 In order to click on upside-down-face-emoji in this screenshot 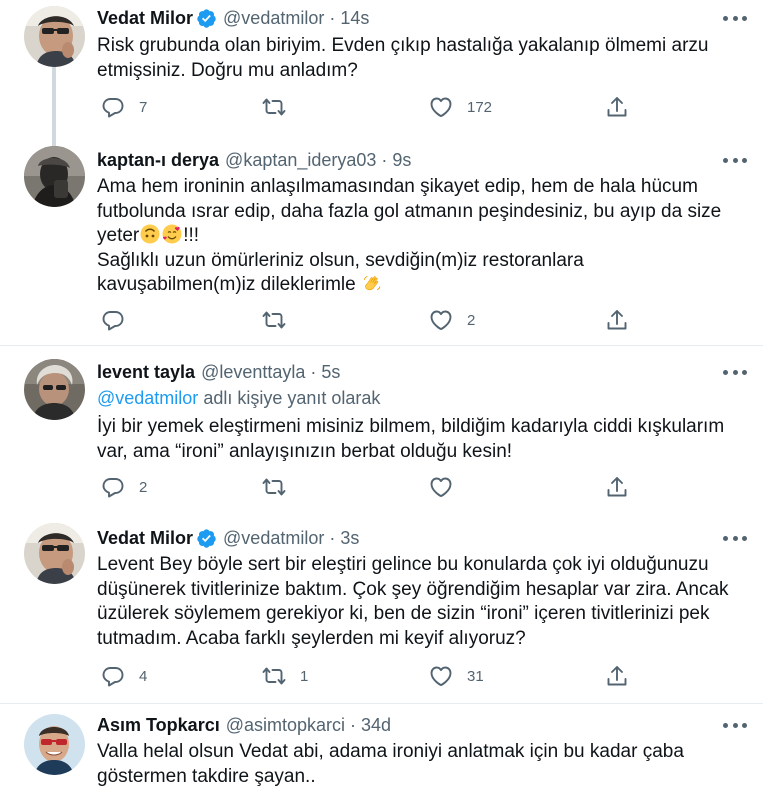, I will do `click(150, 234)`.